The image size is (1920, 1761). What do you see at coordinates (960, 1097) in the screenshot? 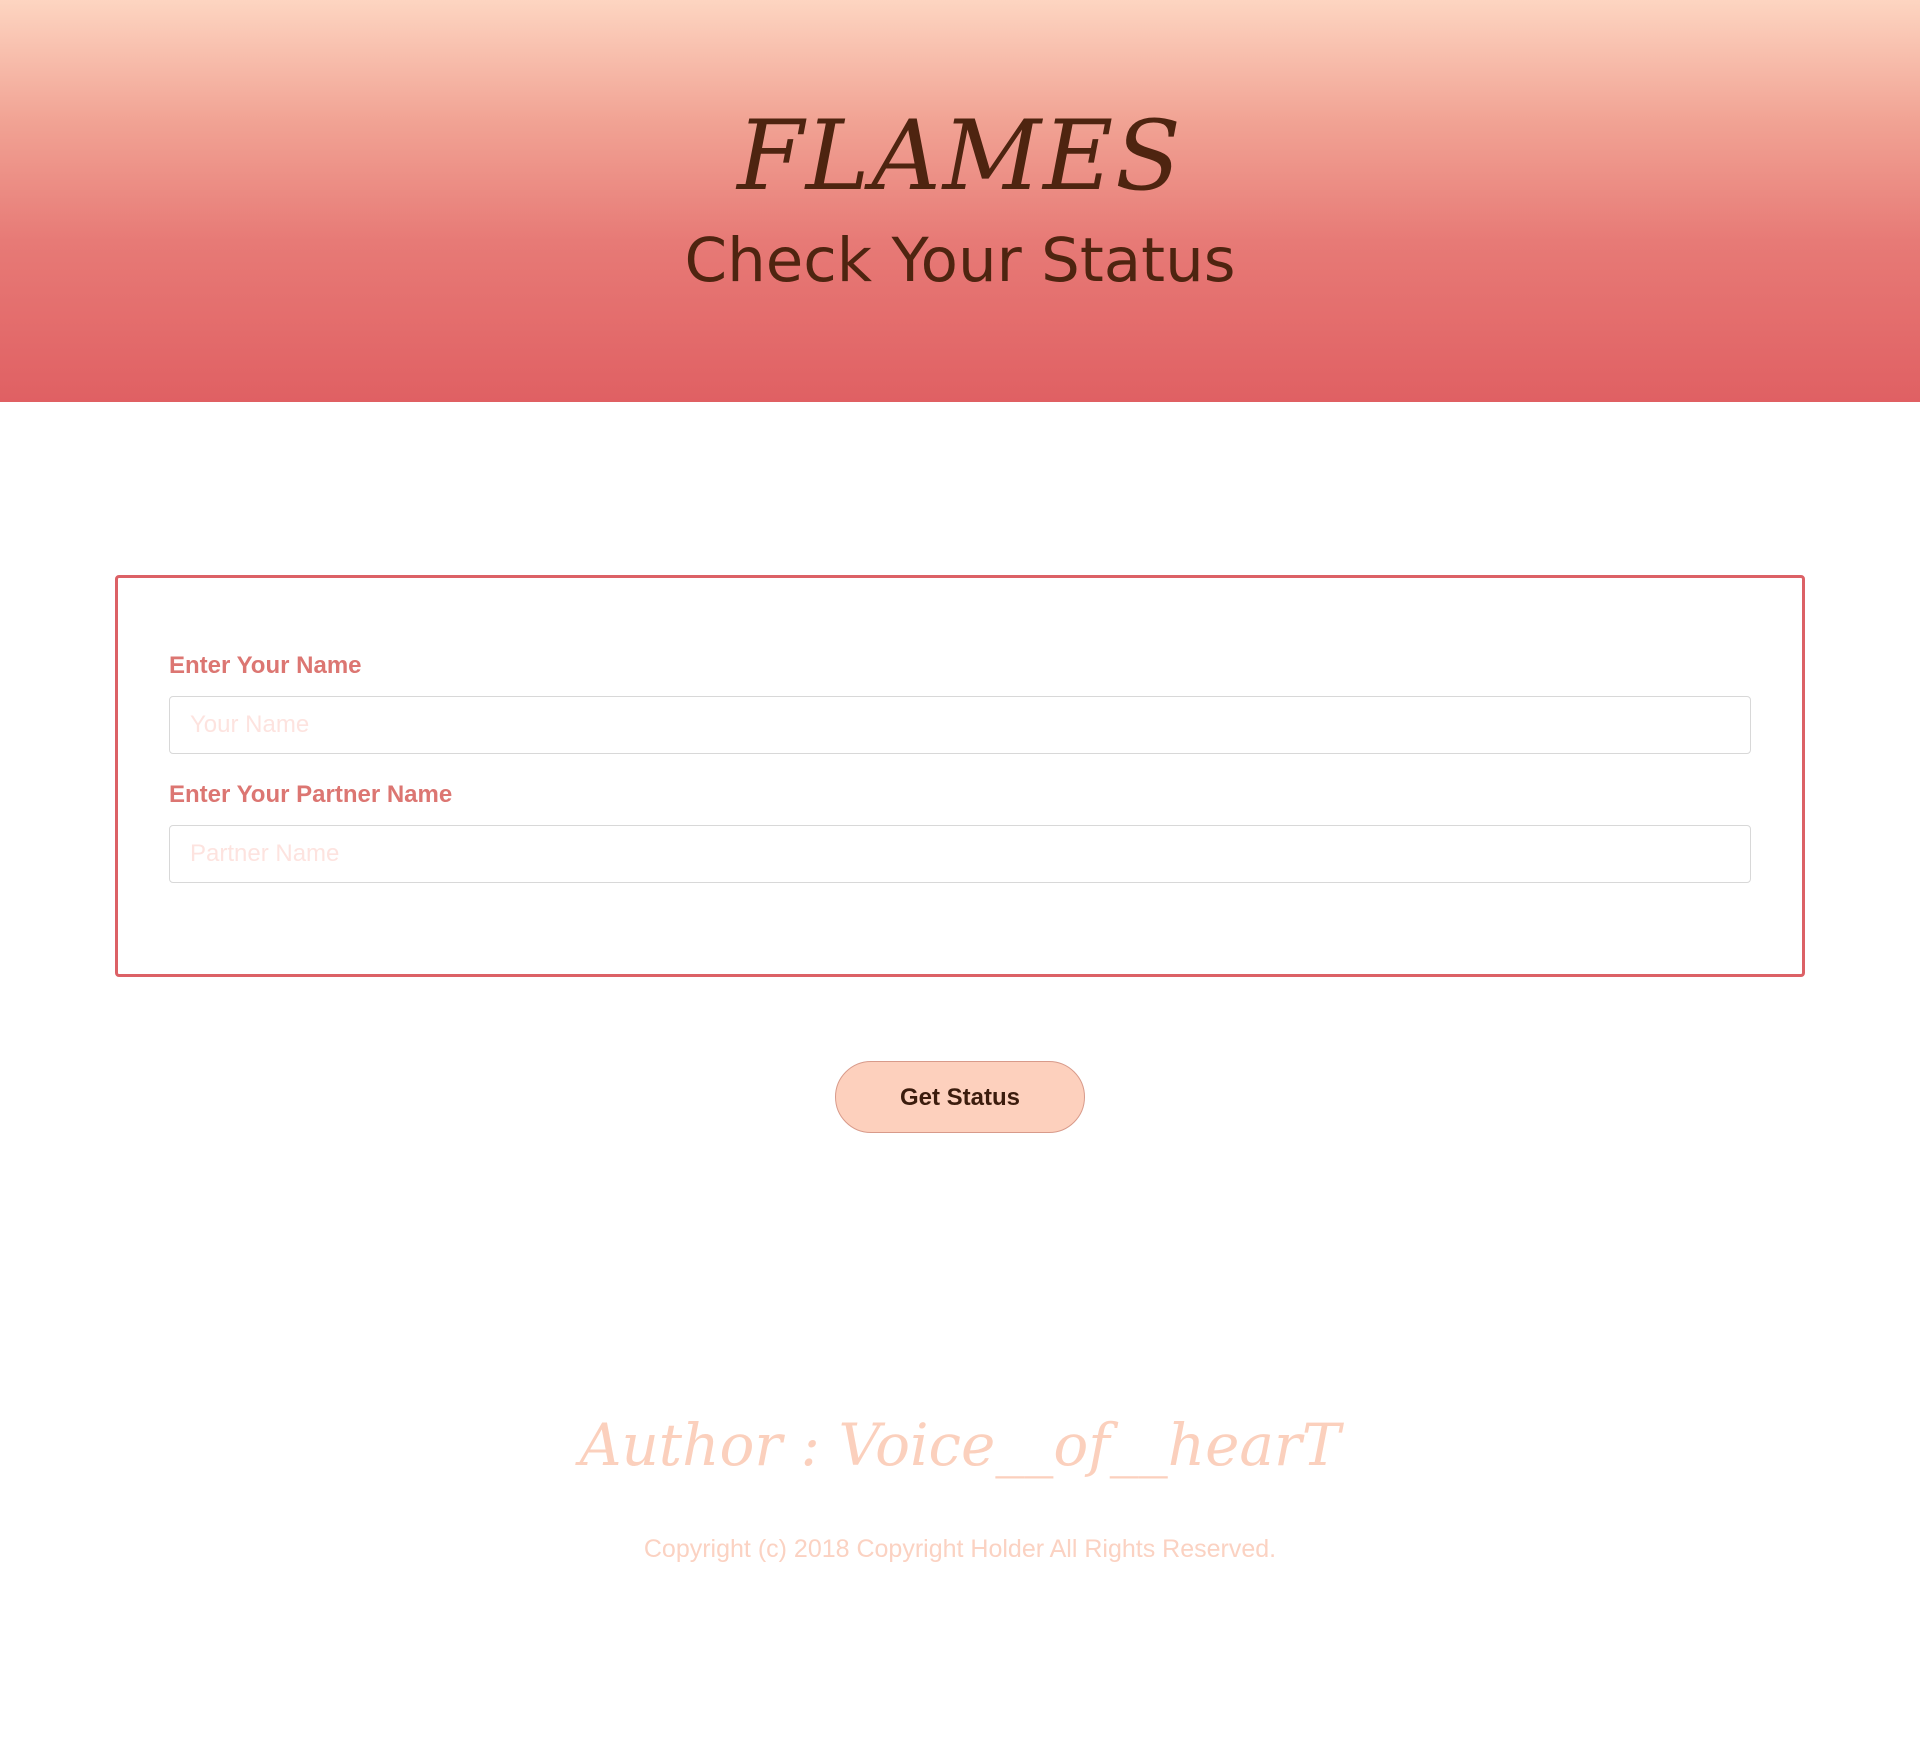
I see `get-status-button: Get Status` at bounding box center [960, 1097].